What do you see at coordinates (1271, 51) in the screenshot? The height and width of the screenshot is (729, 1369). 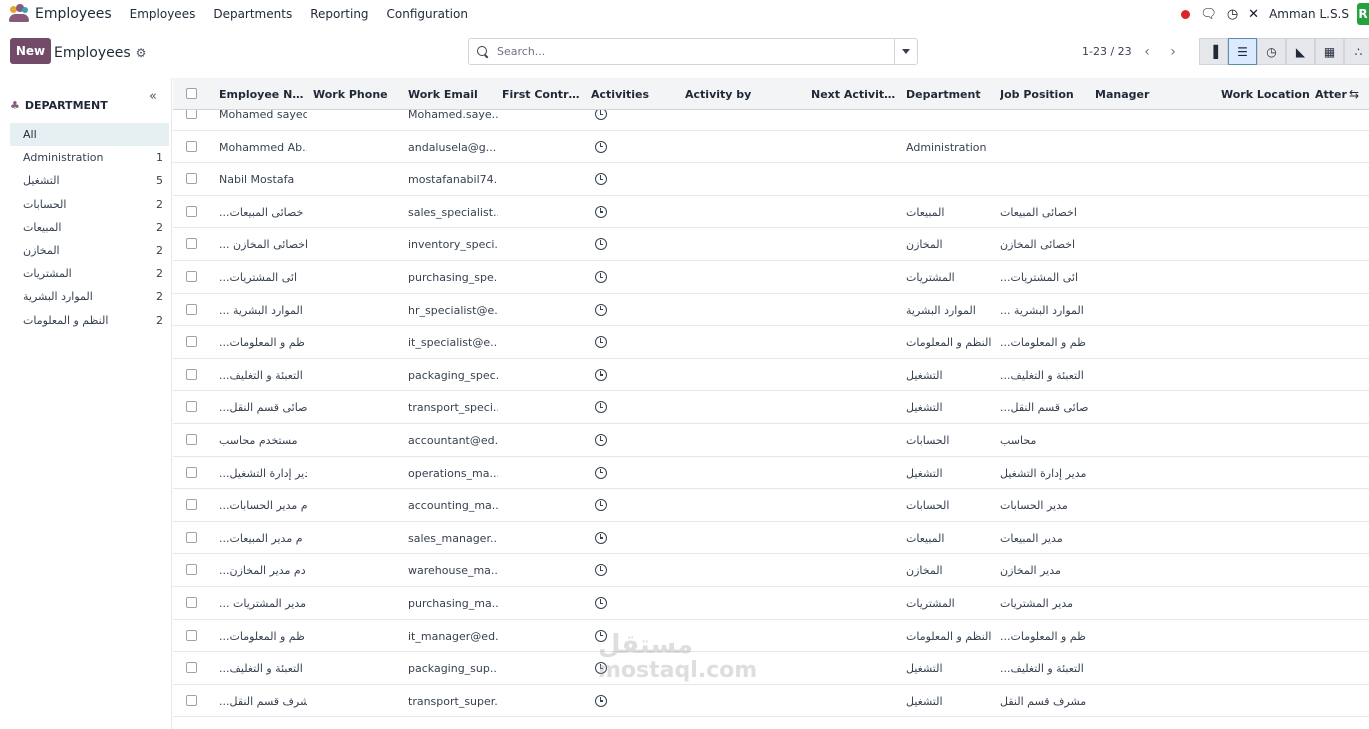 I see `activity-view-button: ◷` at bounding box center [1271, 51].